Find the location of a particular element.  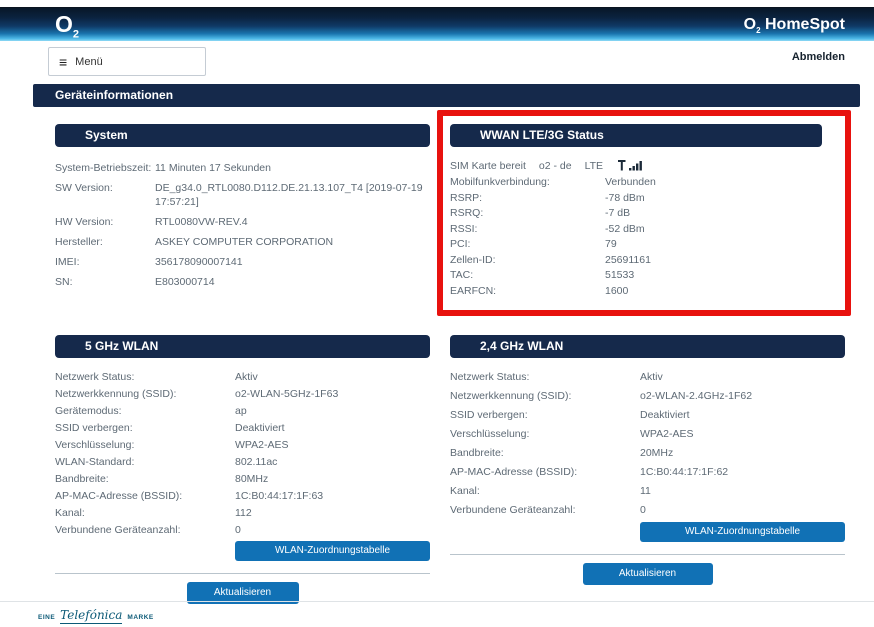

info-row-value: 11 is located at coordinates (645, 491).